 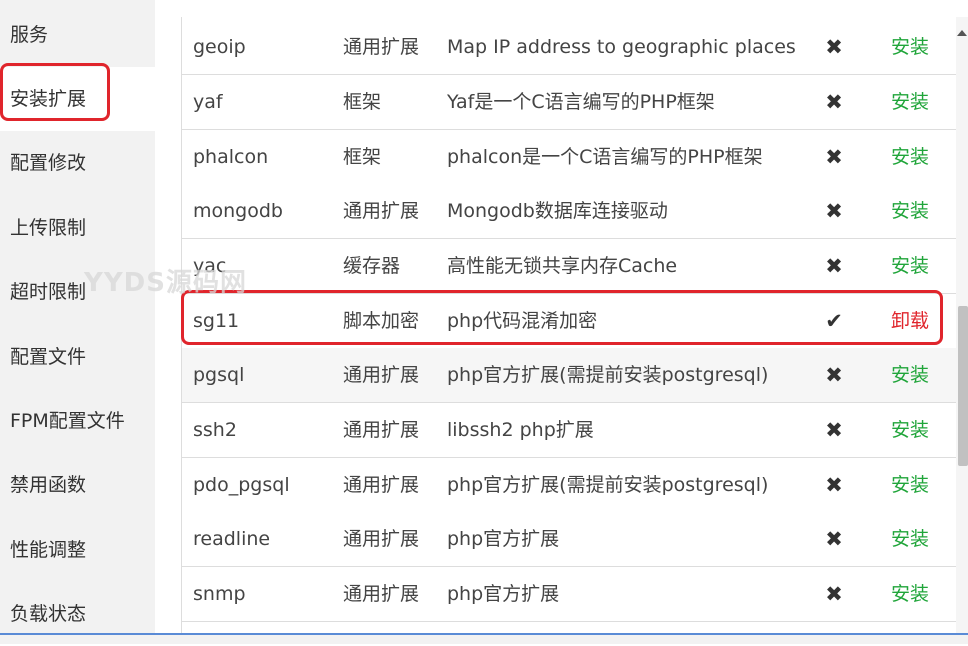 I want to click on sidebar-item-upload-limit: 上传限制, so click(x=77, y=228).